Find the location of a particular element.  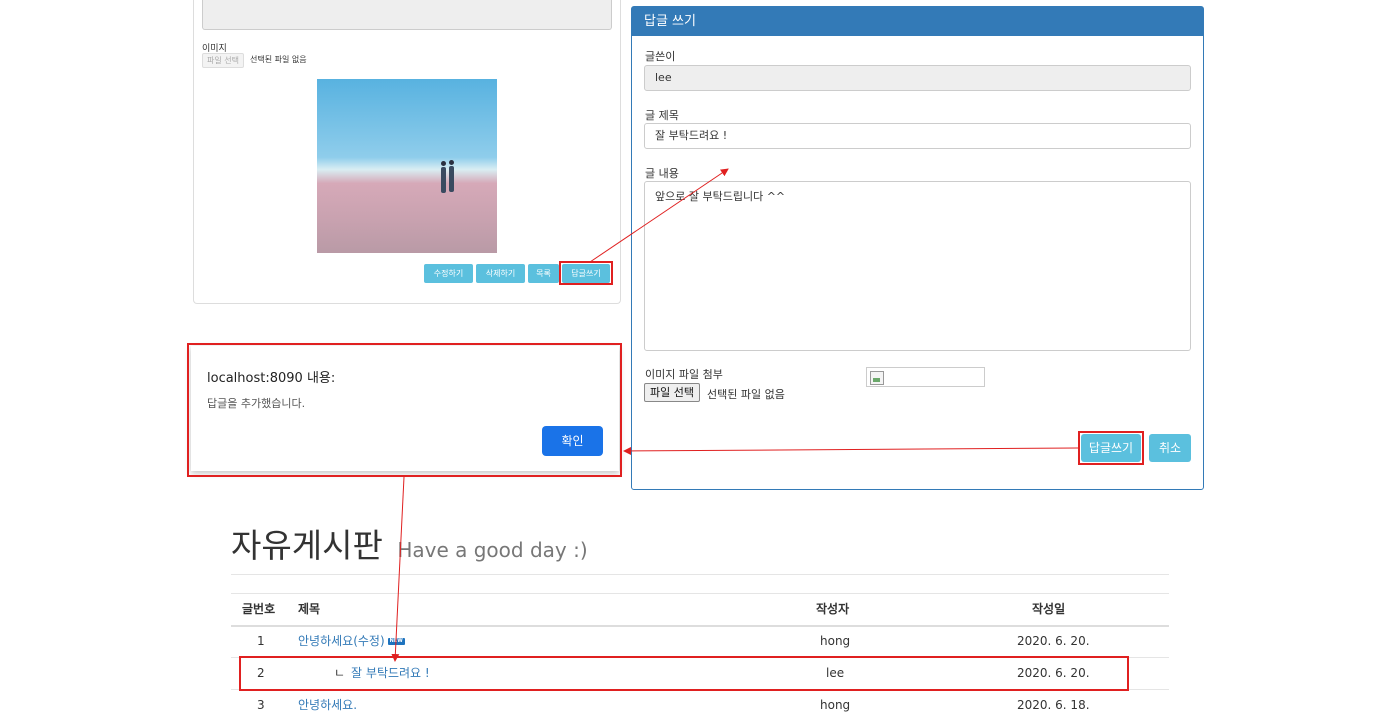

list-button: 목록 is located at coordinates (543, 273).